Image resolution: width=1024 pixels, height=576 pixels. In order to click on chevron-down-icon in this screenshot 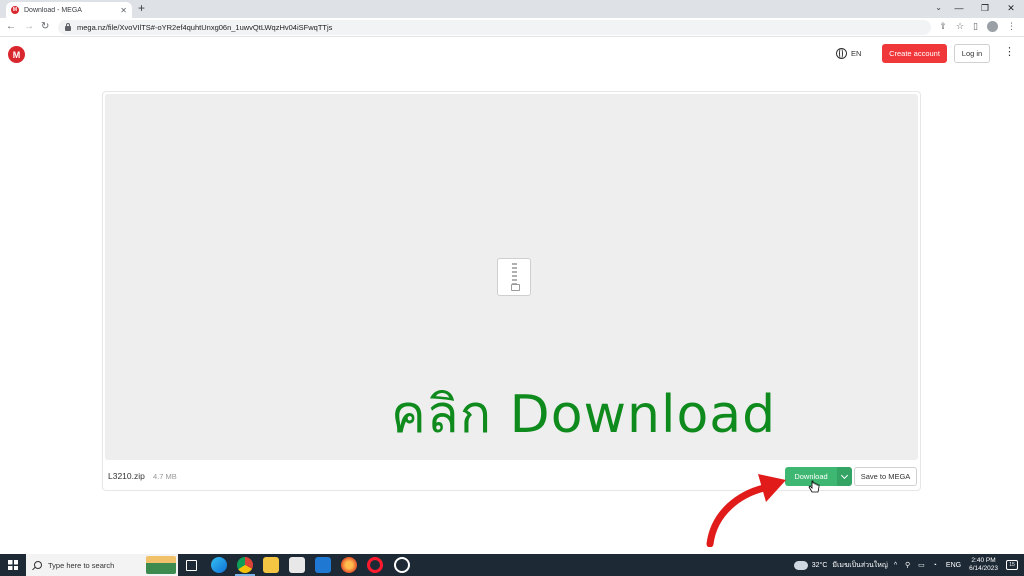, I will do `click(844, 475)`.